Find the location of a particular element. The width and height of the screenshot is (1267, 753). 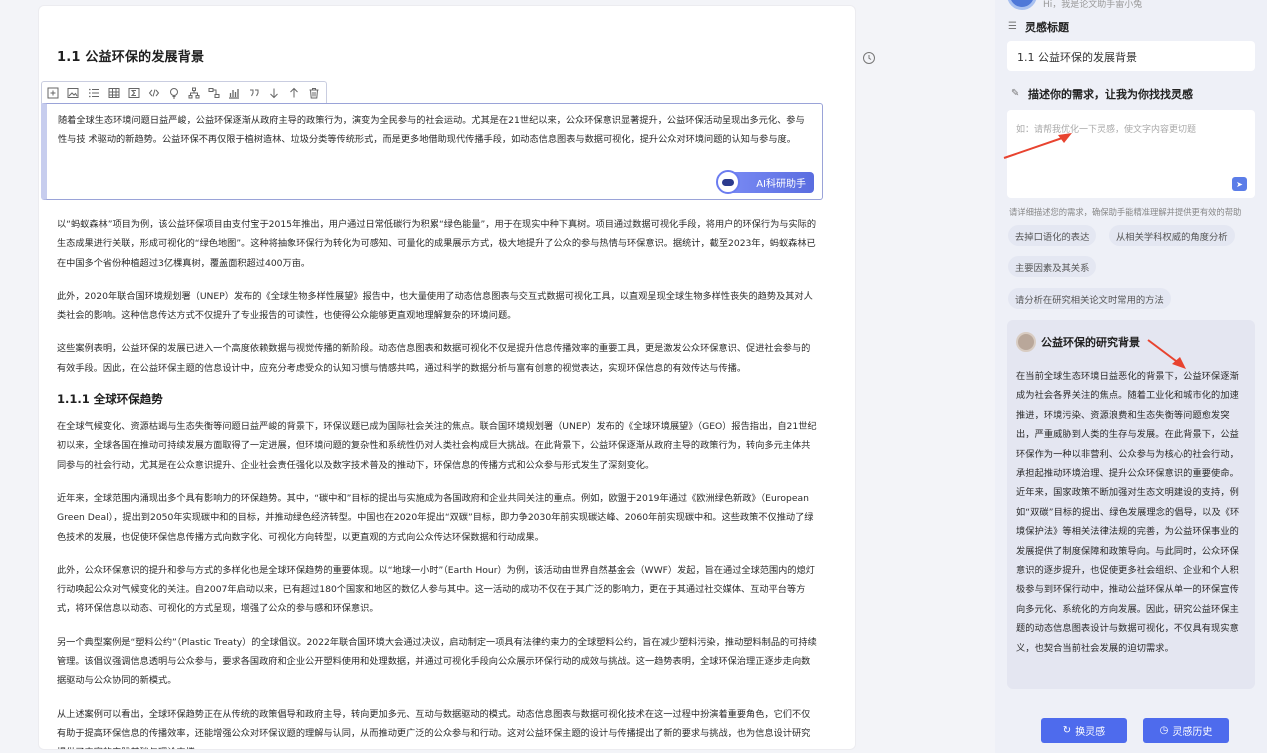

suggestion-chip: 主要因素及其关系 is located at coordinates (1052, 266).